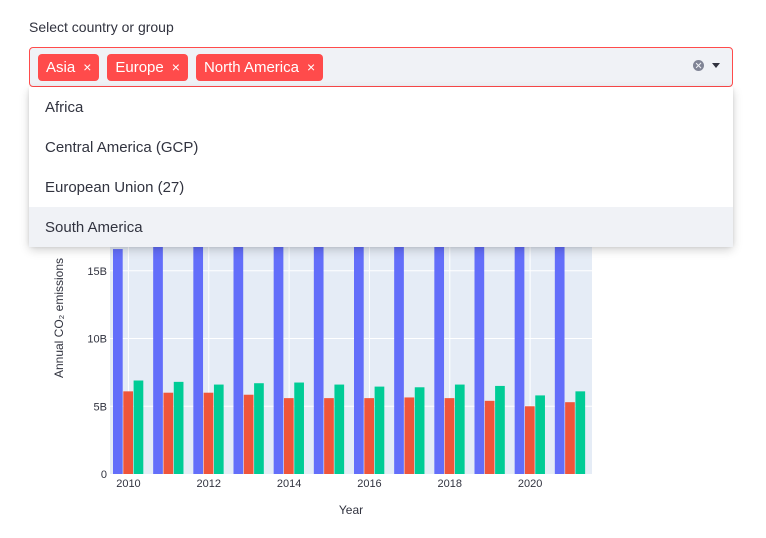 The image size is (766, 538). Describe the element at coordinates (97, 340) in the screenshot. I see `y-tick-label: 10B` at that location.